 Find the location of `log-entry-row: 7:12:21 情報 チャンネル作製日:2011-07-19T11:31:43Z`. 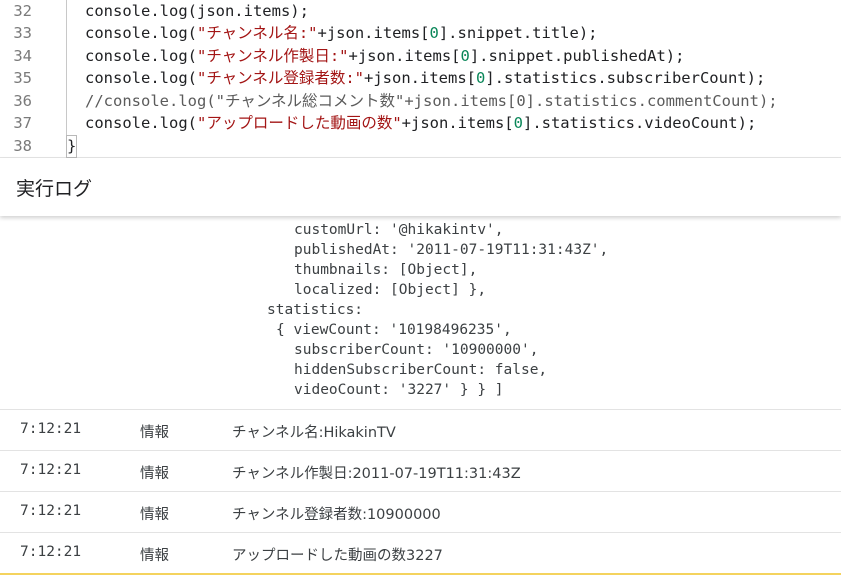

log-entry-row: 7:12:21 情報 チャンネル作製日:2011-07-19T11:31:43Z is located at coordinates (420, 470).